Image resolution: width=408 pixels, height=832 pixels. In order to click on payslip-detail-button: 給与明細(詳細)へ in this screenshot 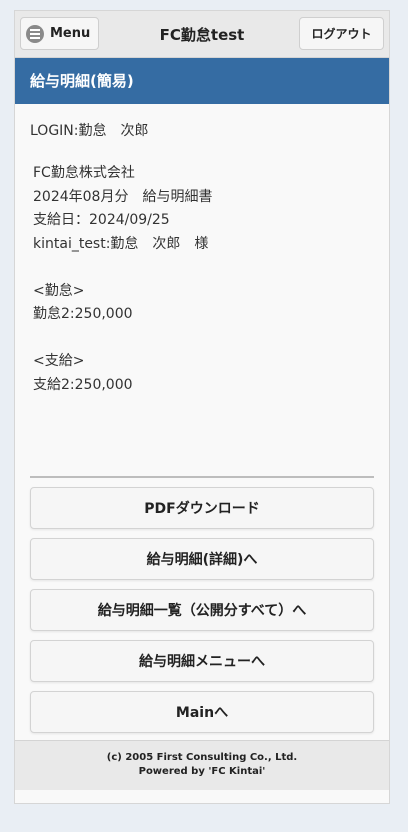, I will do `click(202, 559)`.